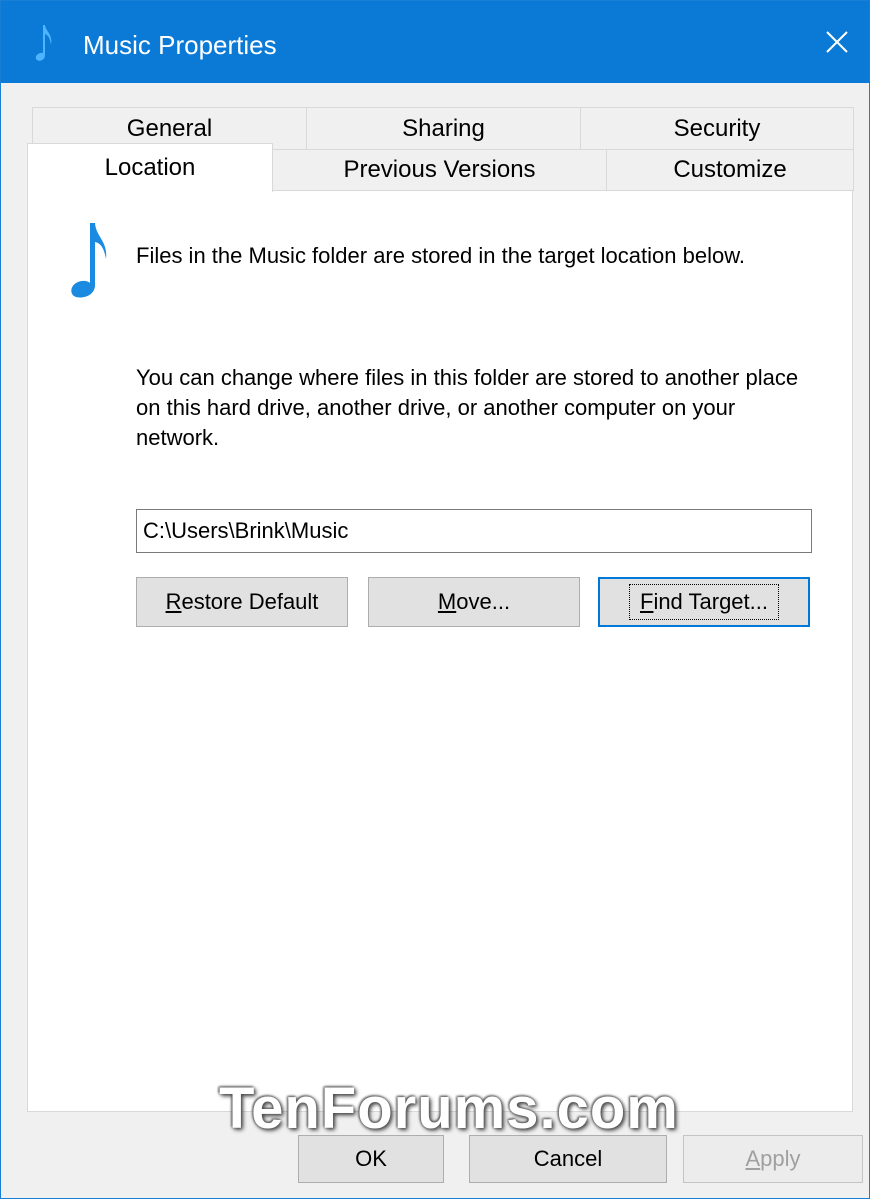 This screenshot has width=870, height=1199. Describe the element at coordinates (439, 170) in the screenshot. I see `tab-previous-versions: Previous Versions` at that location.